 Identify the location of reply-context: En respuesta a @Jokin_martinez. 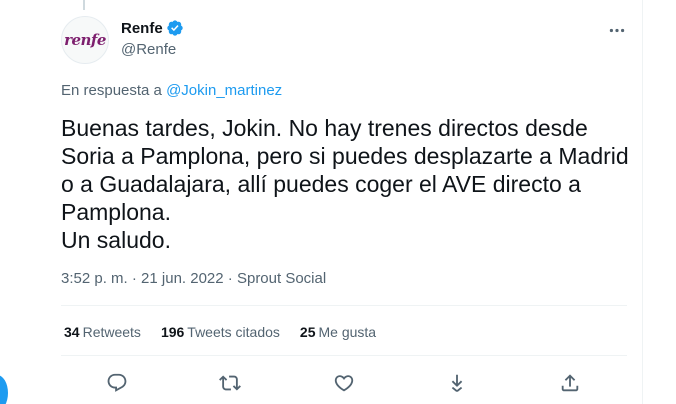
(171, 90).